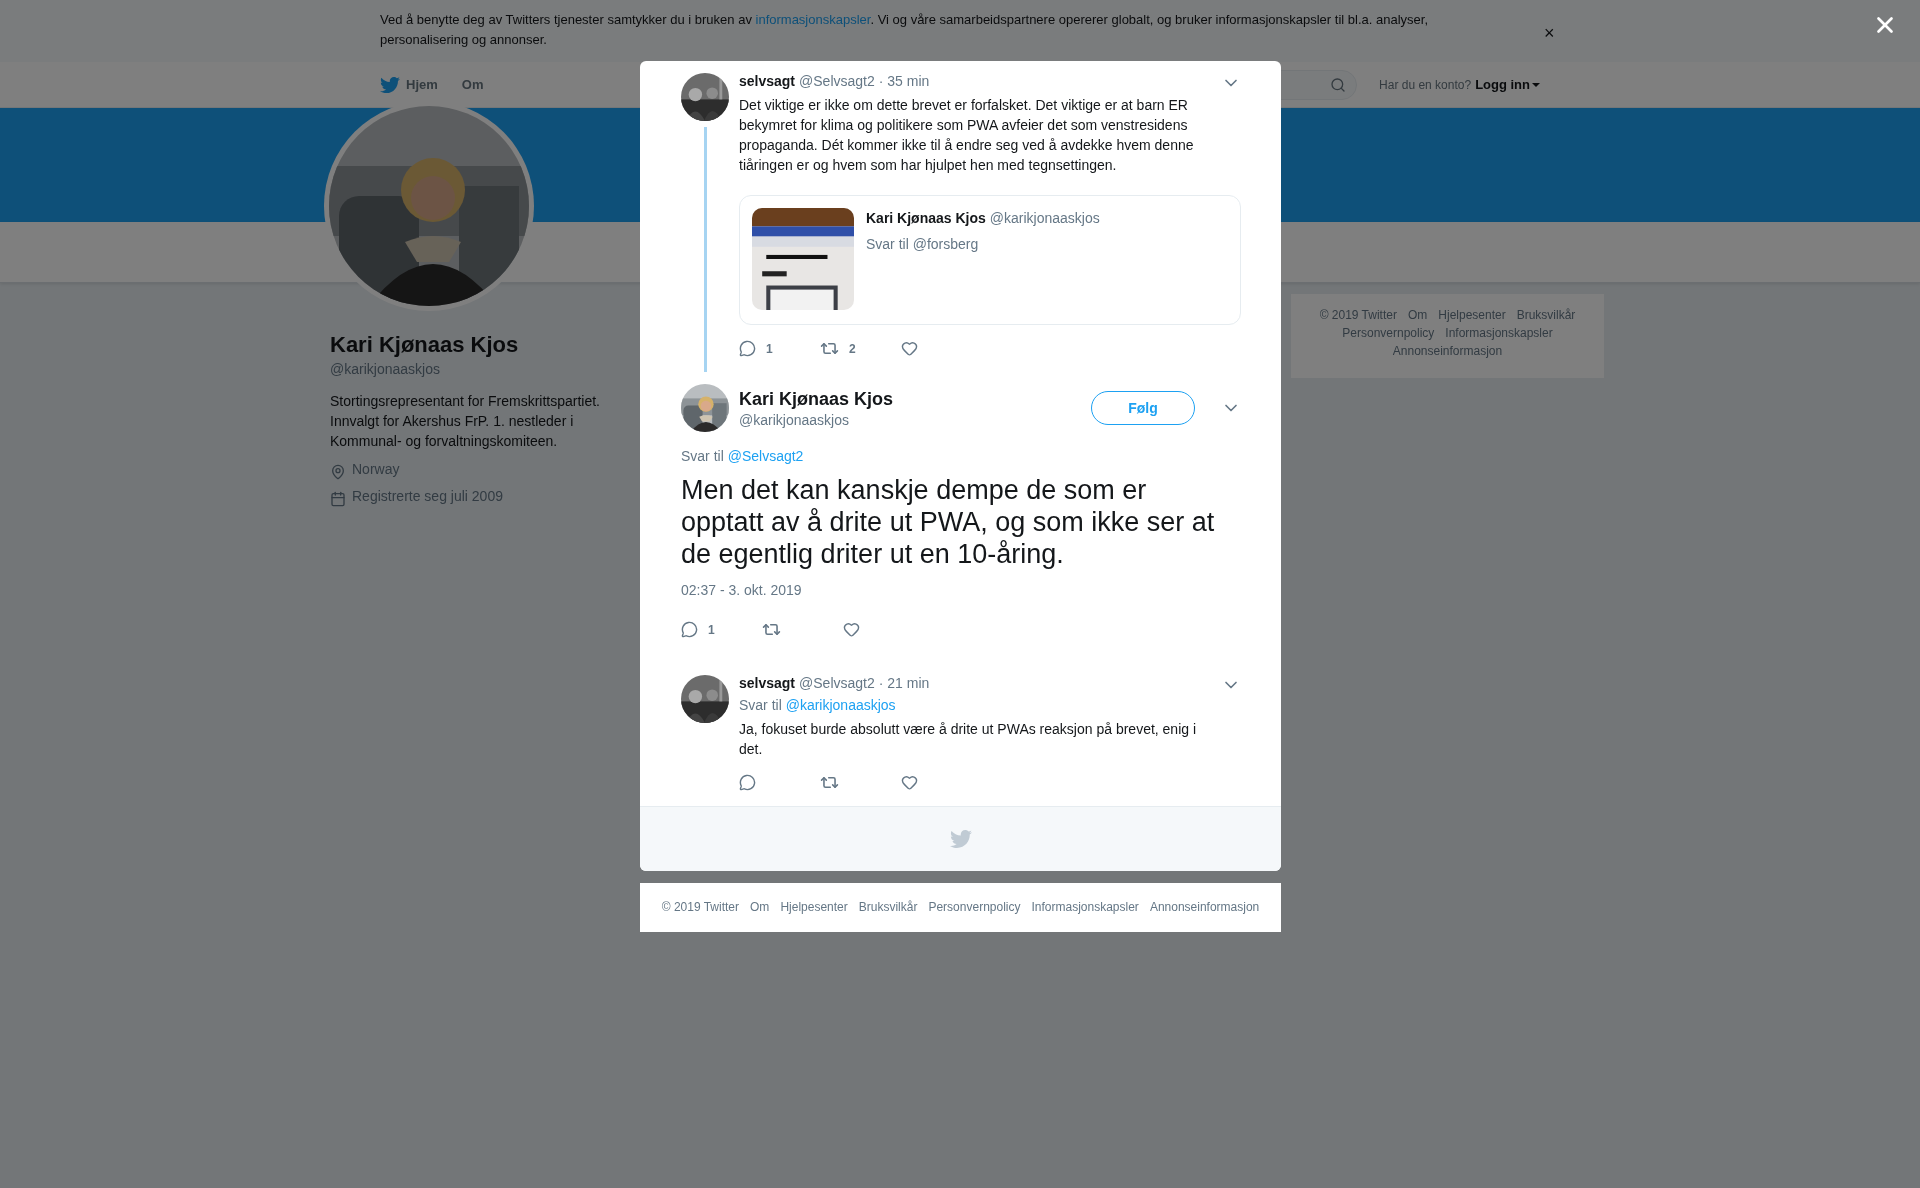 The height and width of the screenshot is (1188, 1920). I want to click on tweet-timestamp: 02:37 - 3. okt. 2019, so click(742, 590).